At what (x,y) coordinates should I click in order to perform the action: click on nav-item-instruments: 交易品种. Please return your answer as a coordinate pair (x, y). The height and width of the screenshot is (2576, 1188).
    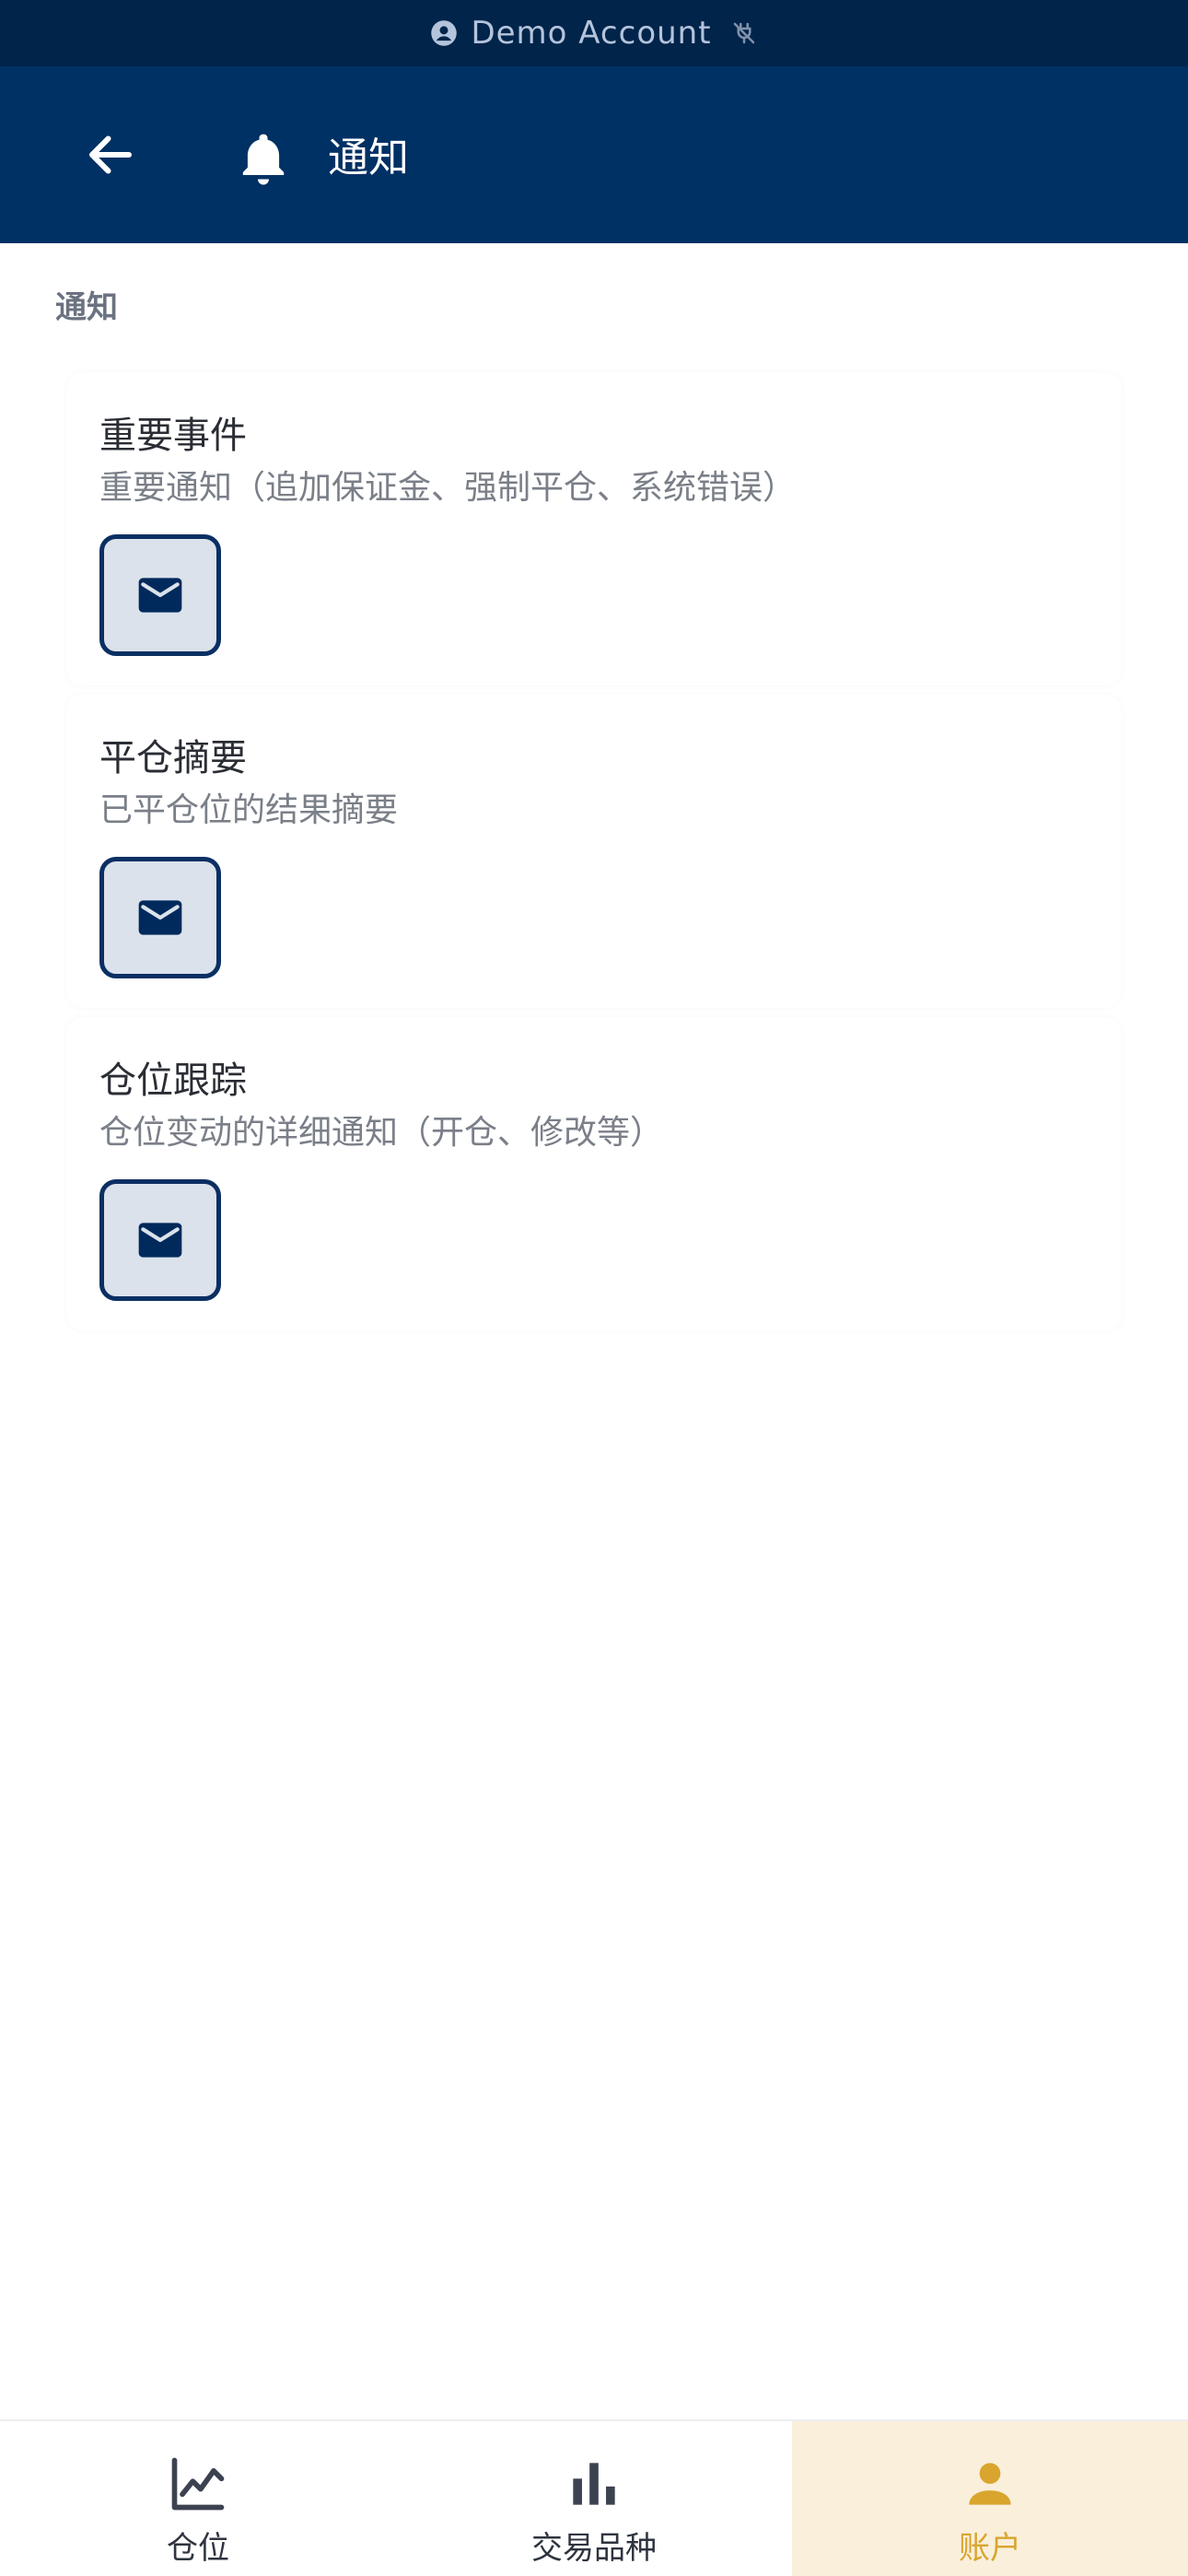
    Looking at the image, I should click on (594, 2498).